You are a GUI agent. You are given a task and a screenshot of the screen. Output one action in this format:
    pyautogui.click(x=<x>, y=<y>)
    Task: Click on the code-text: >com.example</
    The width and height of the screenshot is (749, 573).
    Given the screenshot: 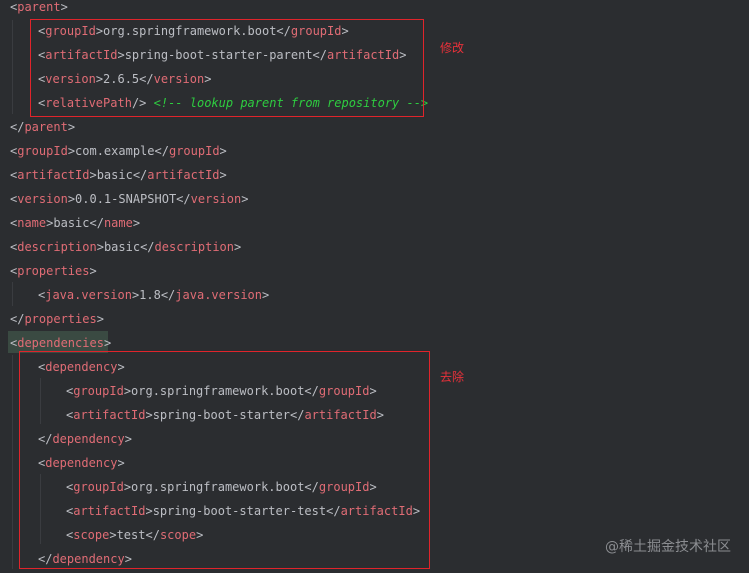 What is the action you would take?
    pyautogui.click(x=118, y=151)
    